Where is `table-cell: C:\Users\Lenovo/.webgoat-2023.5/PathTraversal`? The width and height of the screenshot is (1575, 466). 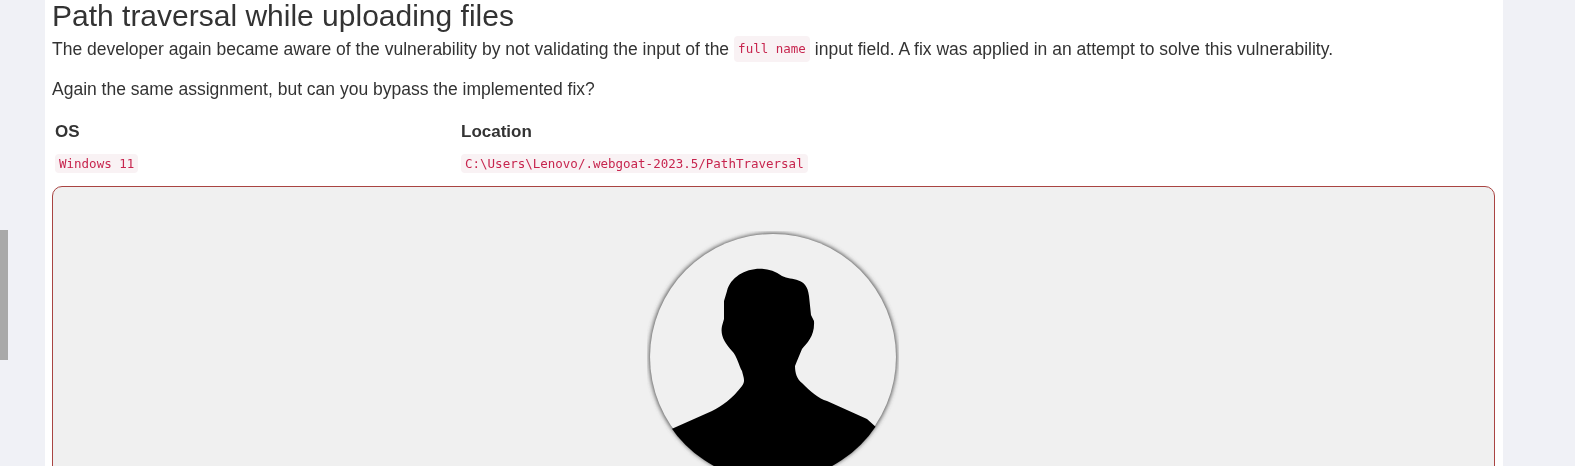 table-cell: C:\Users\Lenovo/.webgoat-2023.5/PathTraversal is located at coordinates (634, 163).